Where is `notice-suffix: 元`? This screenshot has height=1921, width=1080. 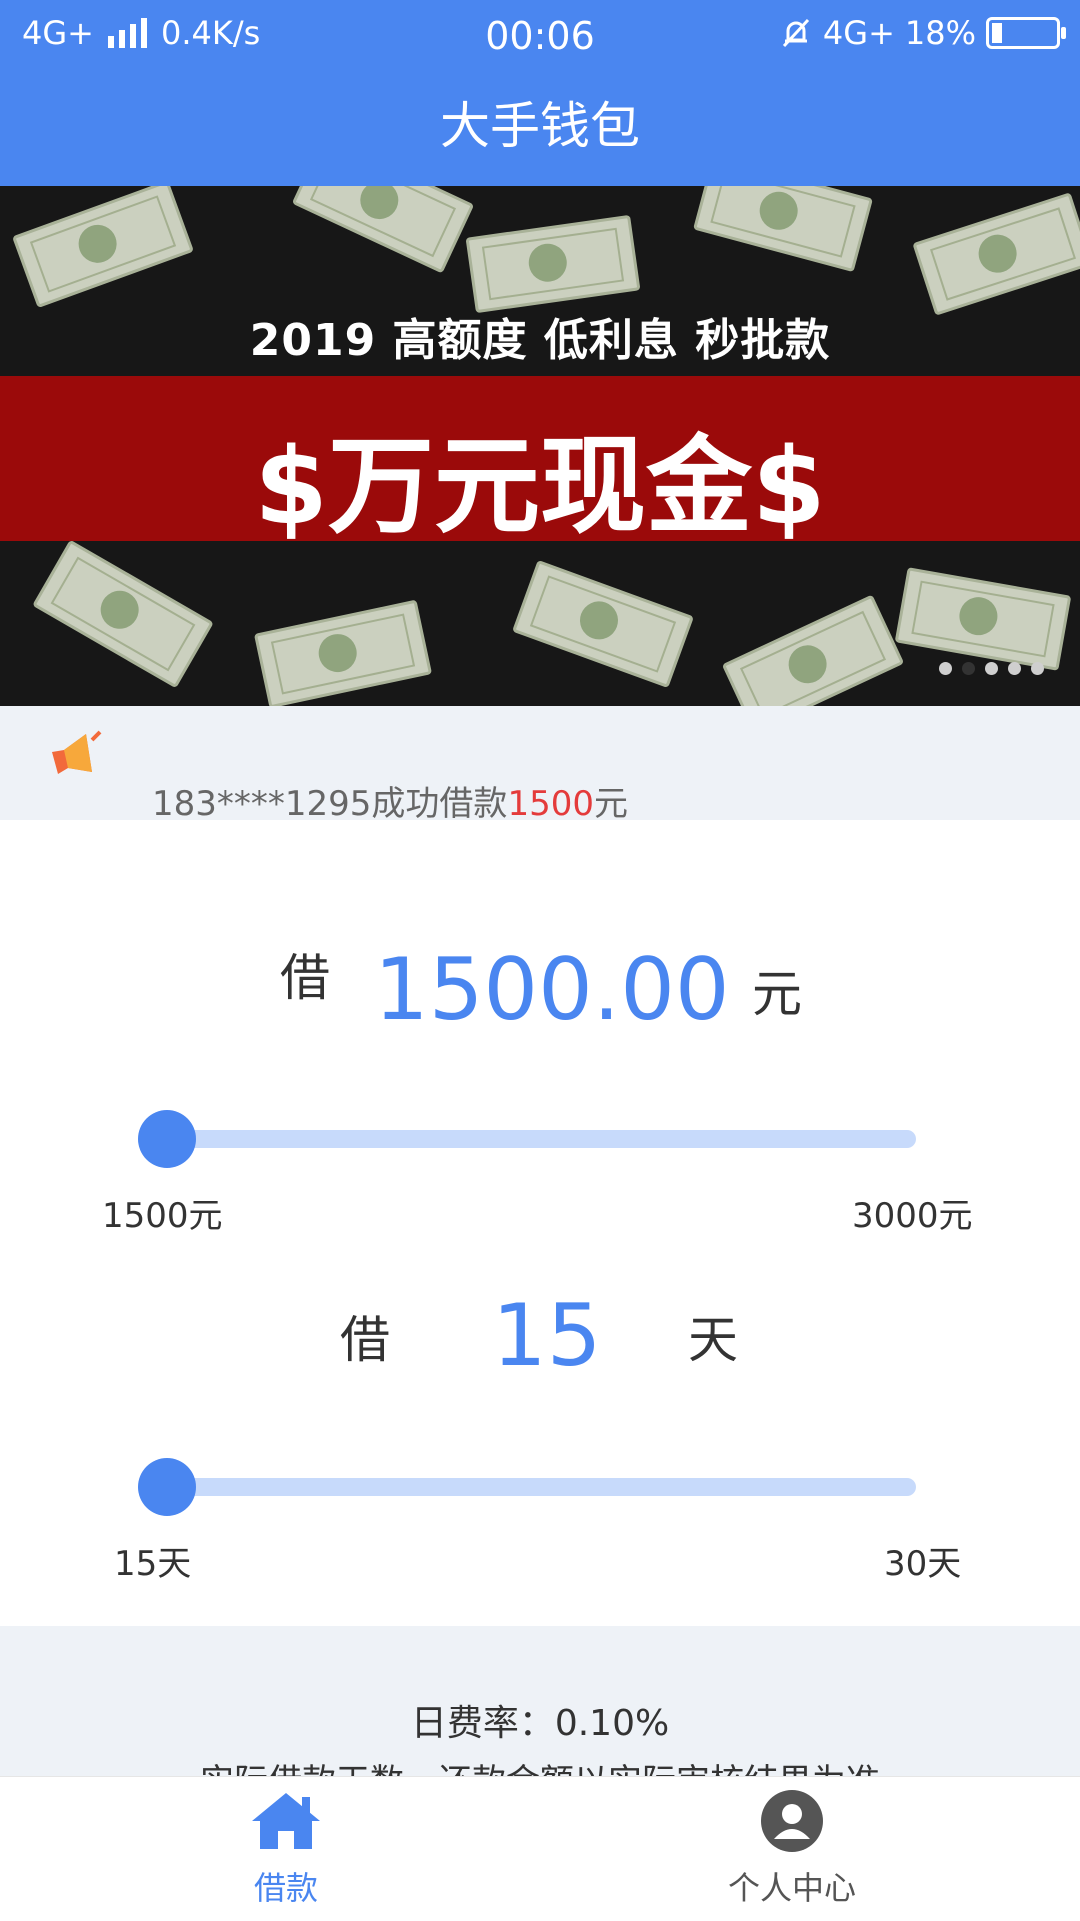
notice-suffix: 元 is located at coordinates (610, 804).